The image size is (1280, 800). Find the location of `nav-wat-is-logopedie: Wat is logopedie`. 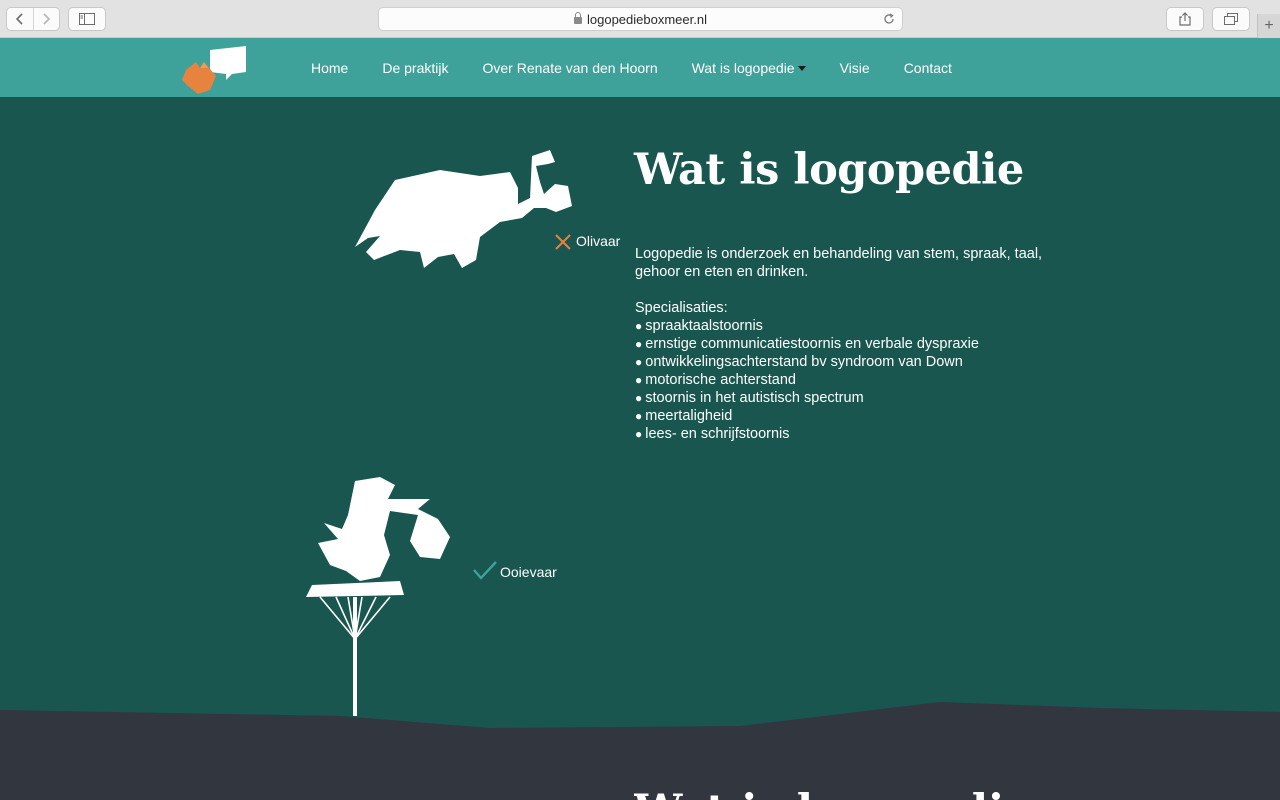

nav-wat-is-logopedie: Wat is logopedie is located at coordinates (749, 68).